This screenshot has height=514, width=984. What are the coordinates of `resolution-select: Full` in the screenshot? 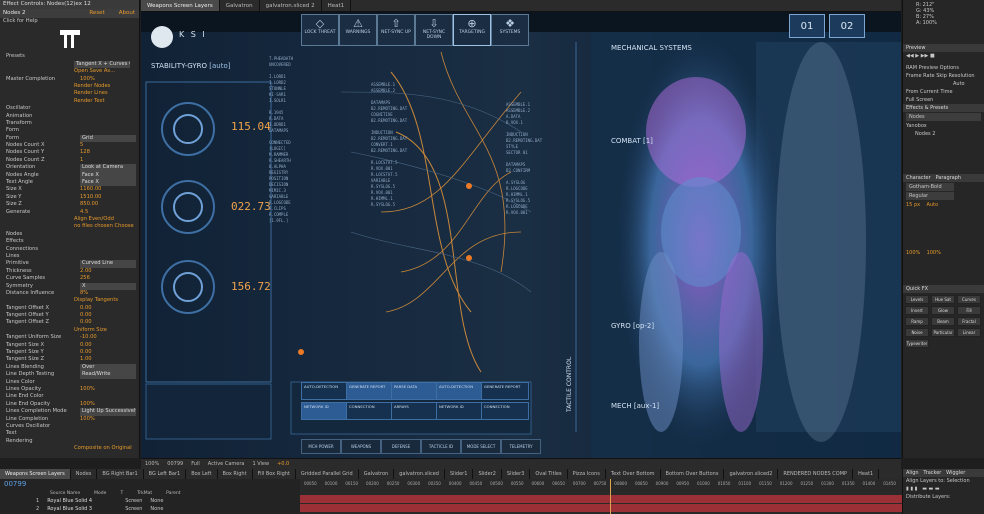 It's located at (195, 464).